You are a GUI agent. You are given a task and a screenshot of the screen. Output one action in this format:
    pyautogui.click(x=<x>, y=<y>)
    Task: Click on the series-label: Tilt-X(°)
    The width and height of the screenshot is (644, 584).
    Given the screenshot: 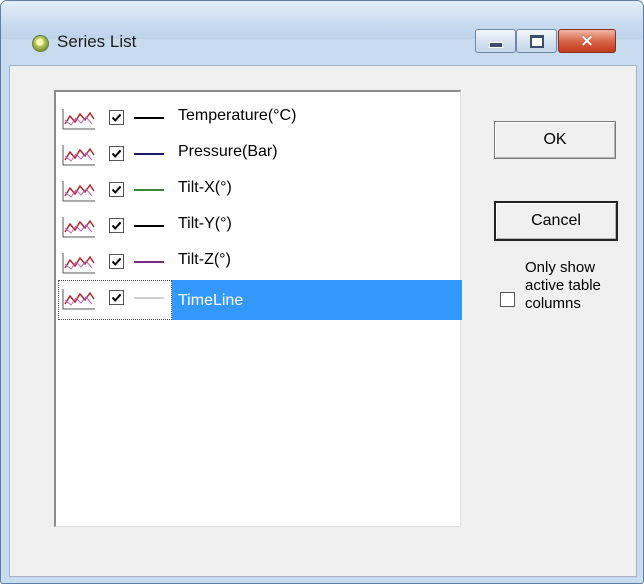 What is the action you would take?
    pyautogui.click(x=205, y=187)
    